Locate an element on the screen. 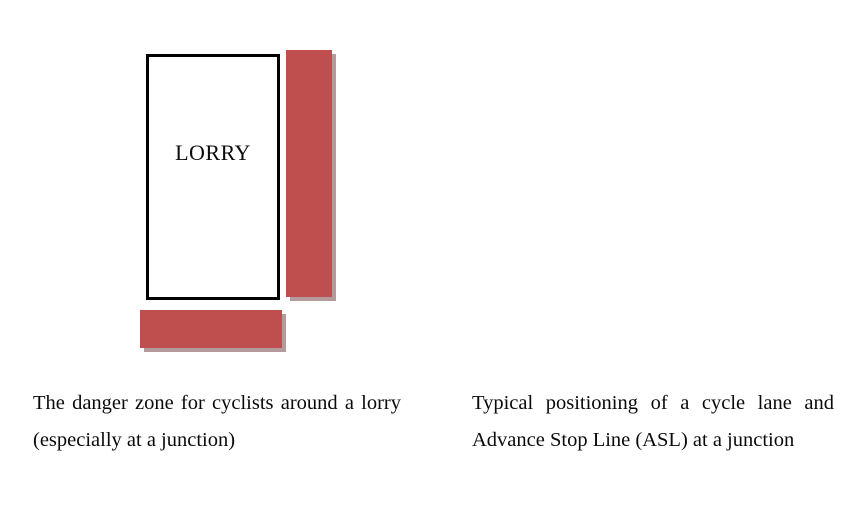 This screenshot has height=525, width=864. danger-zone-front-rect is located at coordinates (211, 329).